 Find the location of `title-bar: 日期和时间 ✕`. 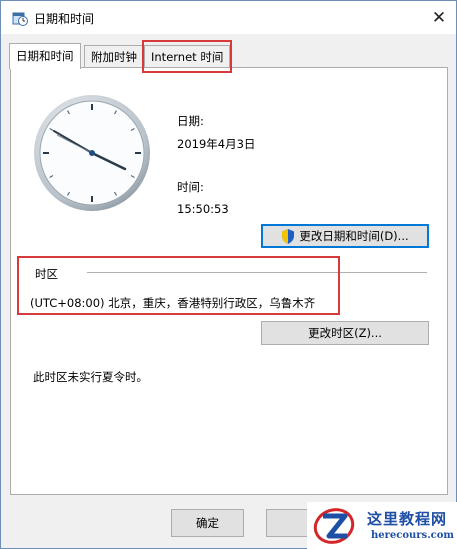

title-bar: 日期和时间 ✕ is located at coordinates (228, 17).